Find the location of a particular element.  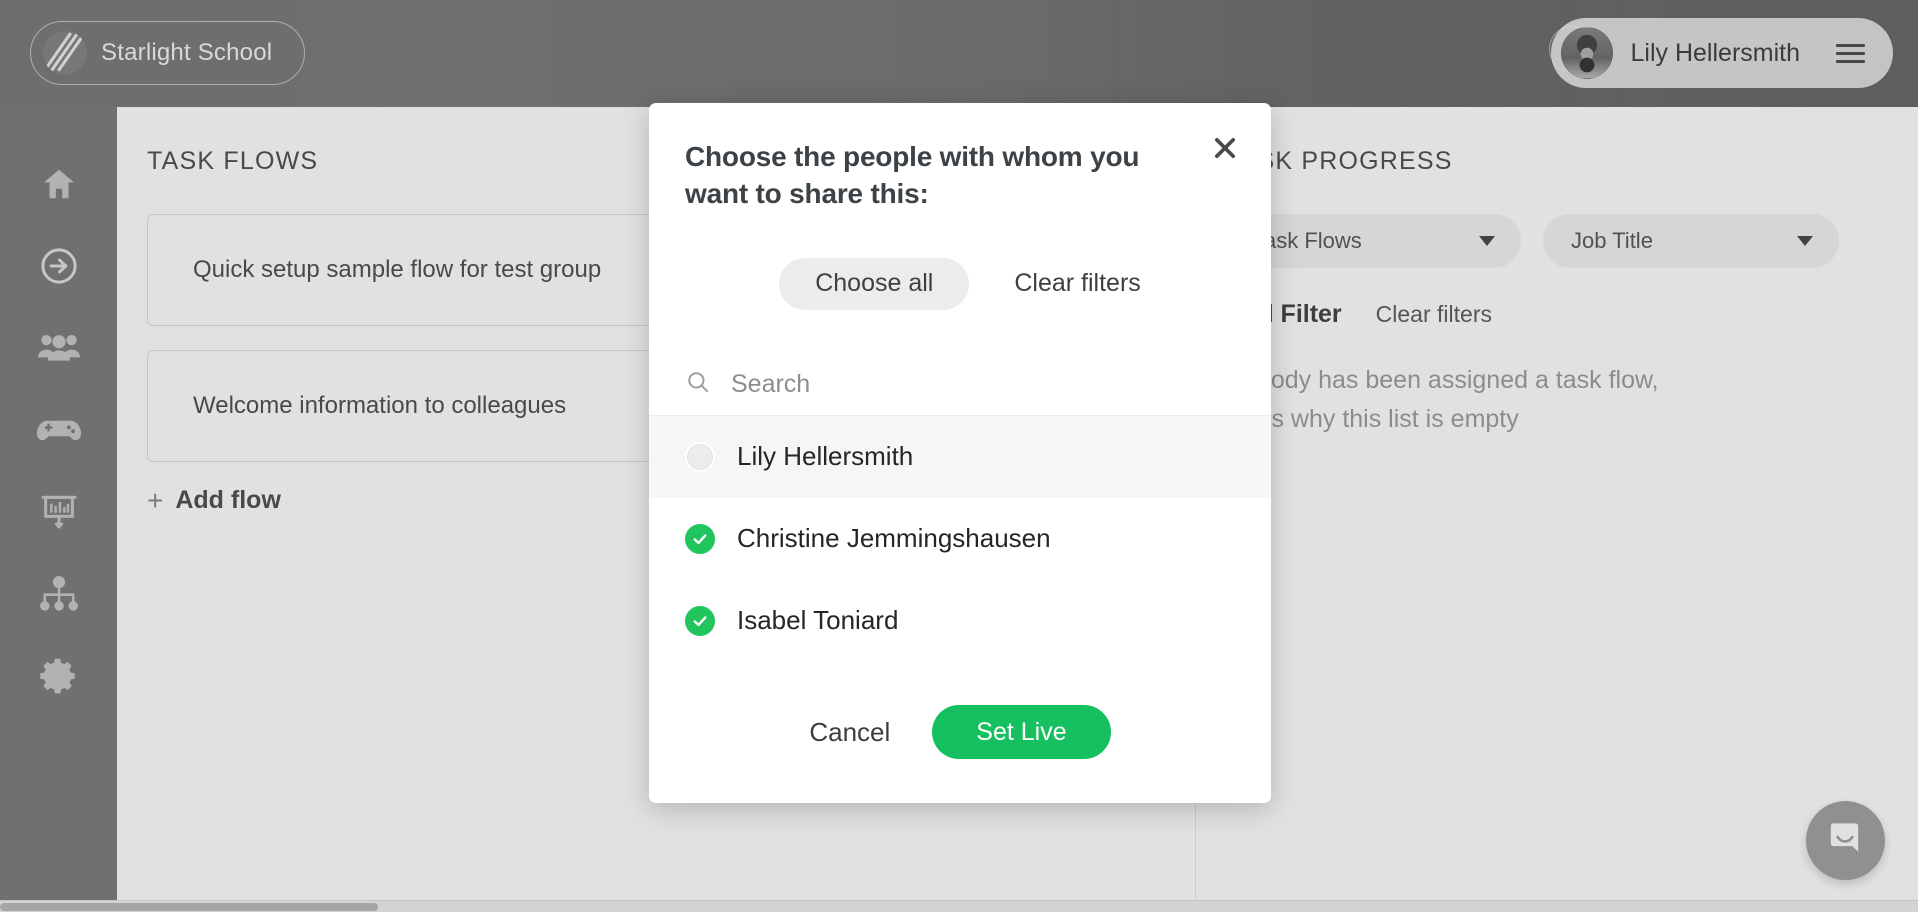

modal-filters-bar: Choose all Clear filters is located at coordinates (960, 283).